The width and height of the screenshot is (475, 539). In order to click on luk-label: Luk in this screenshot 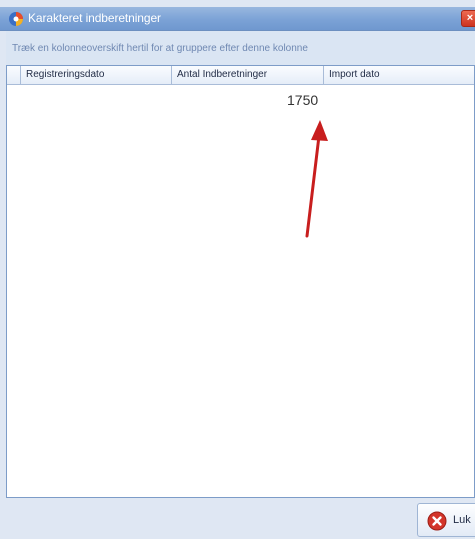, I will do `click(462, 520)`.